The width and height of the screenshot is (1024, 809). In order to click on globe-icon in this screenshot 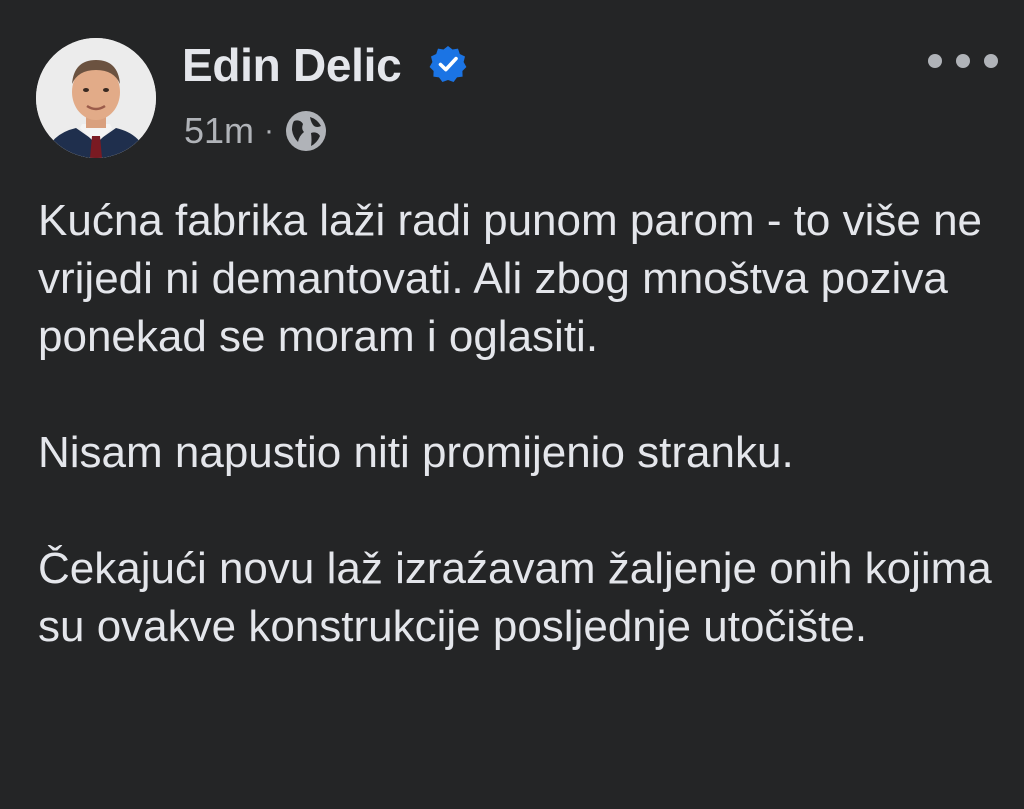, I will do `click(306, 131)`.